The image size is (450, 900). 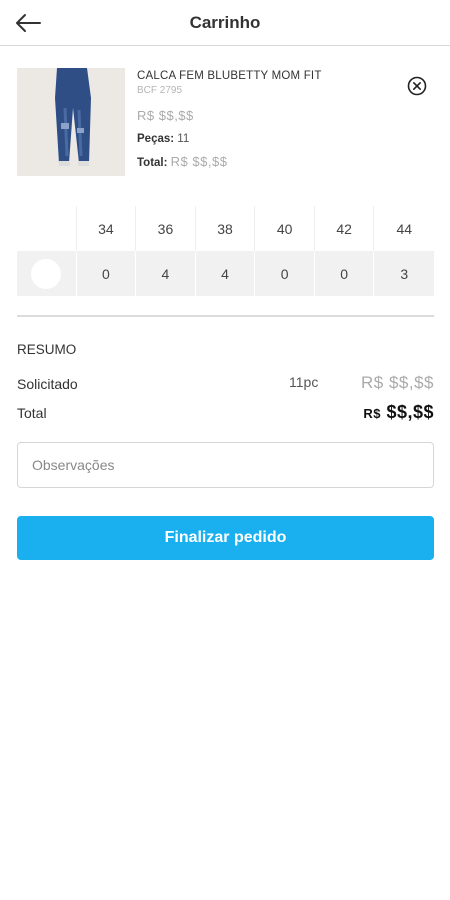 What do you see at coordinates (285, 228) in the screenshot?
I see `size-header: 40` at bounding box center [285, 228].